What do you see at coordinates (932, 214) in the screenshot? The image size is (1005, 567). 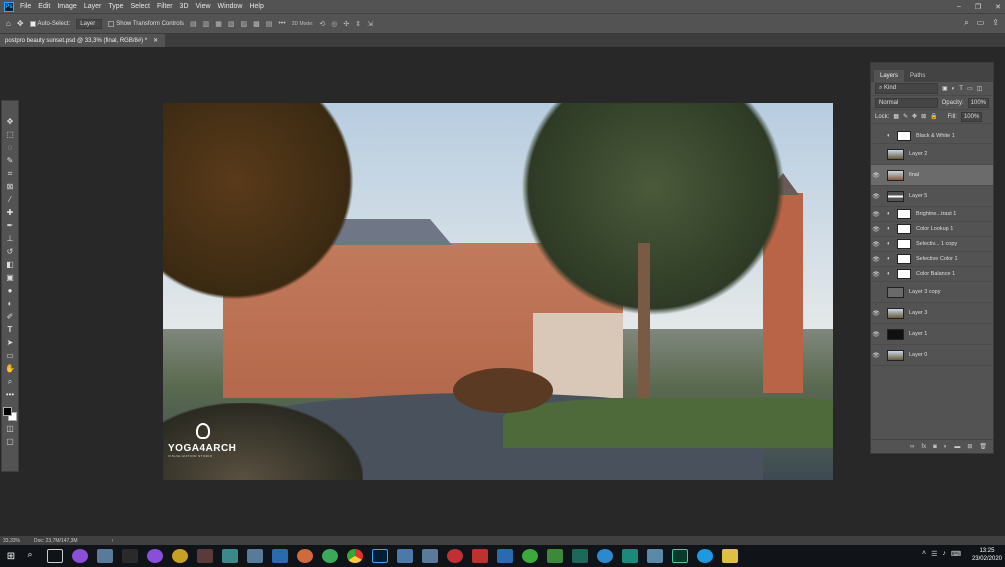 I see `layer-row: 👁 ◐ Brightne...trast 1` at bounding box center [932, 214].